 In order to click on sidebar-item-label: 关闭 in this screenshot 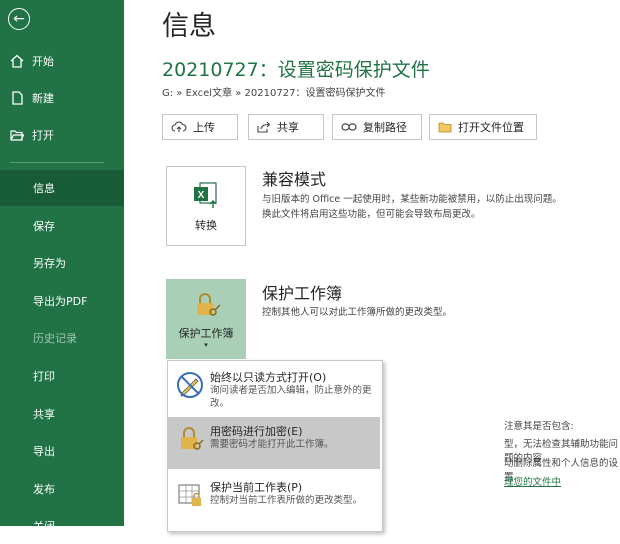, I will do `click(44, 526)`.